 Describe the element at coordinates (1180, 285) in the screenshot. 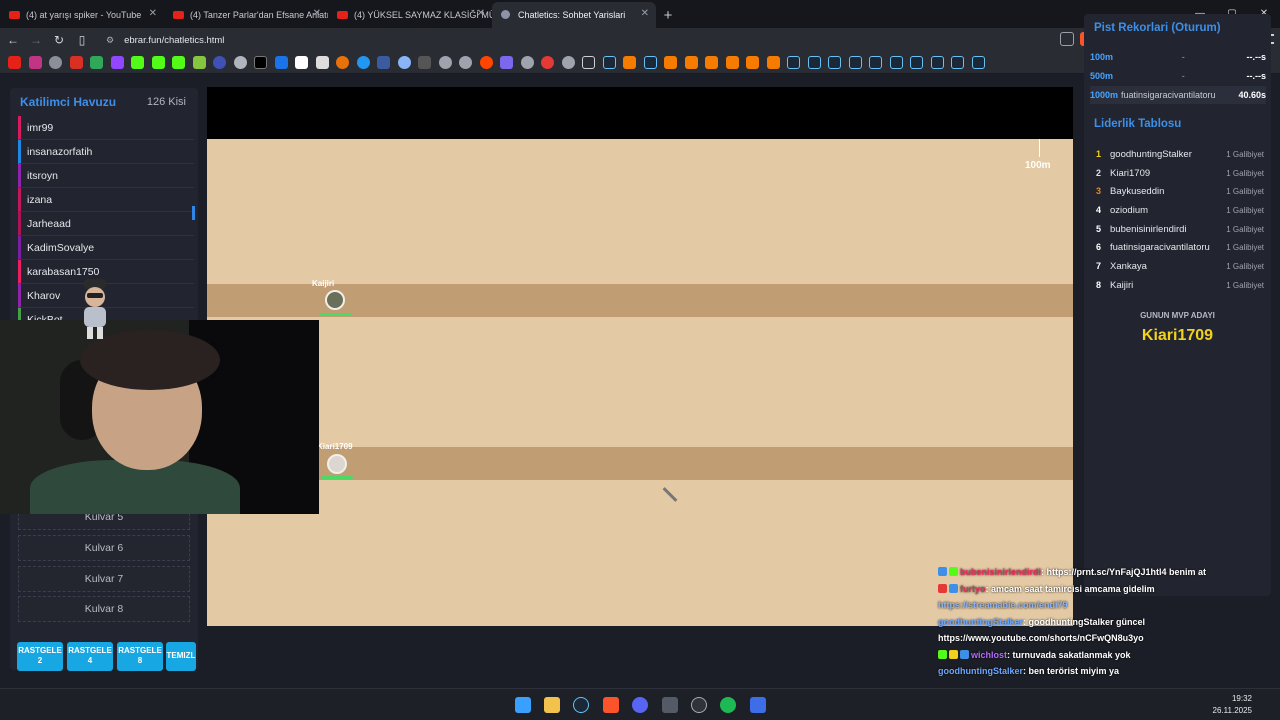

I see `leaderboard-row: 8 Kaijiri 1 Galibiyet` at that location.